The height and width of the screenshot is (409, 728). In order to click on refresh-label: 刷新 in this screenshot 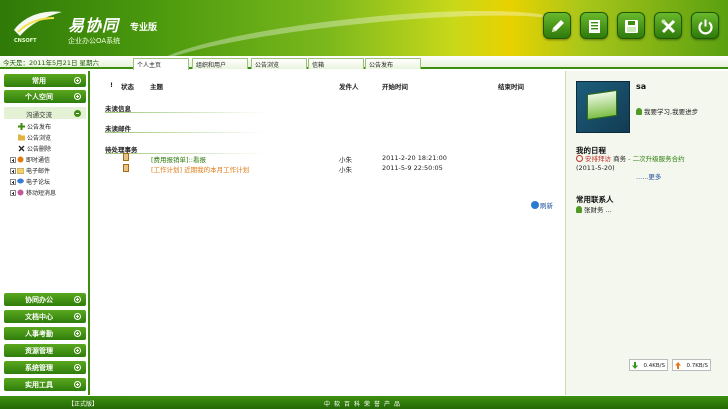, I will do `click(546, 206)`.